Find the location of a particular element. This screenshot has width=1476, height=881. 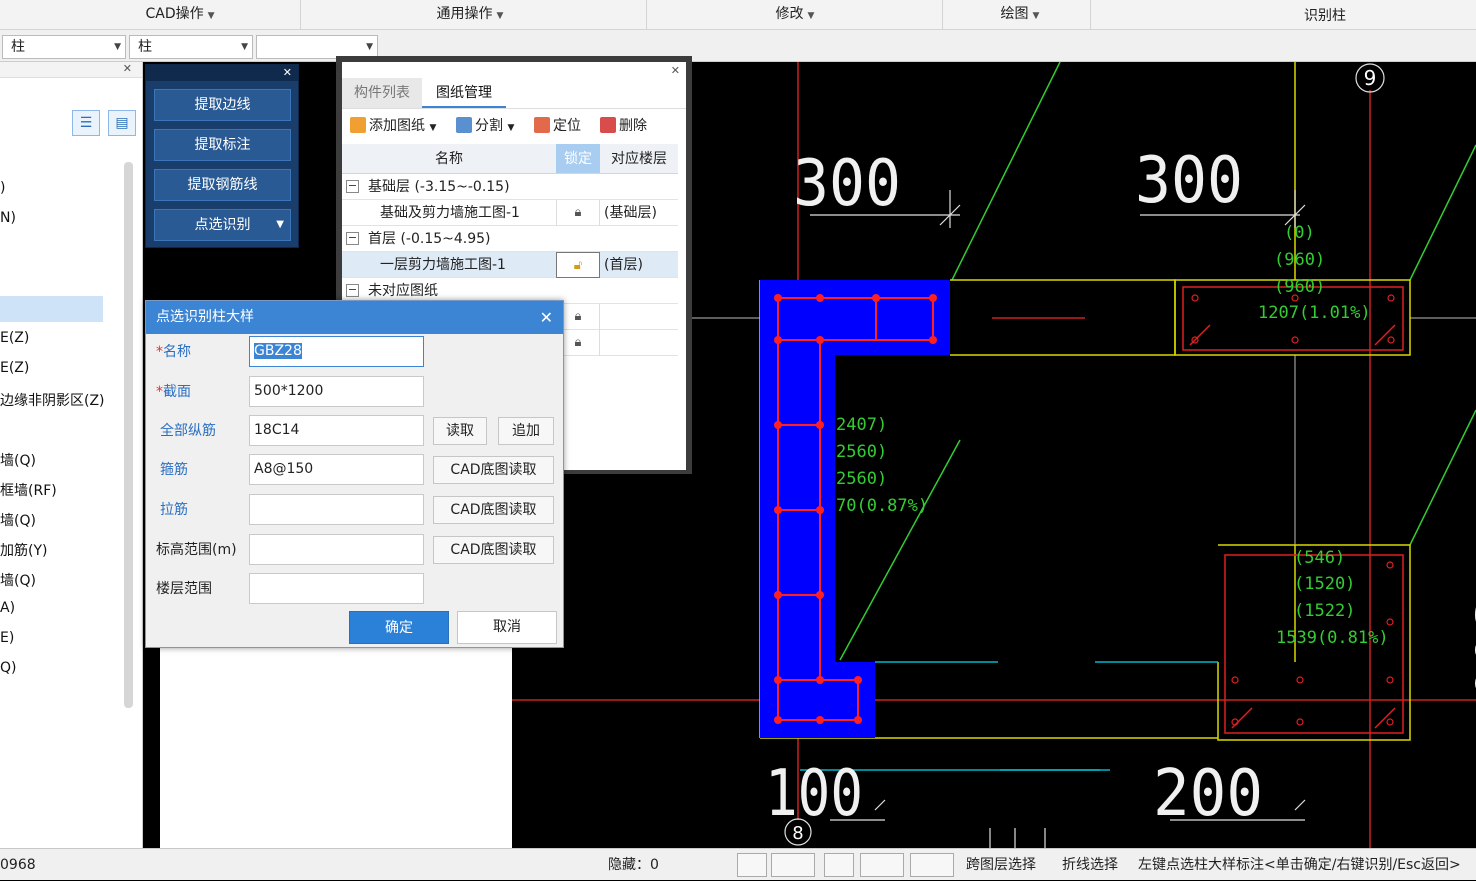

hidden-count: 隐藏：0 is located at coordinates (633, 865).